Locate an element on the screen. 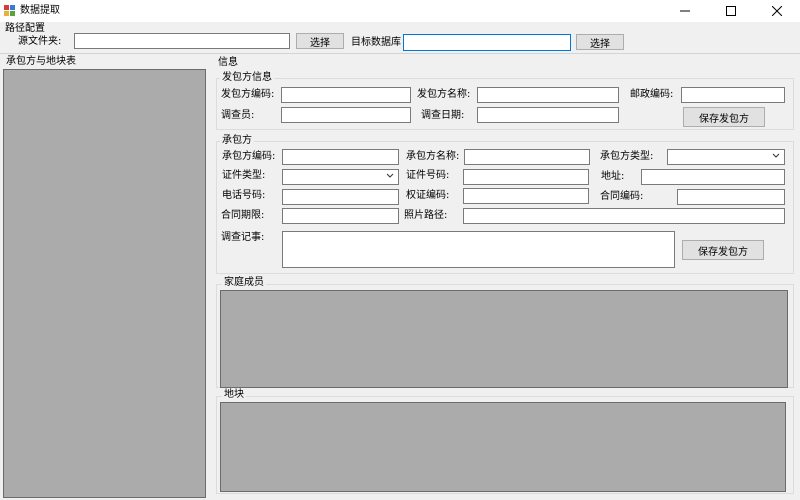 The width and height of the screenshot is (800, 500). phone-label: 电话号码: is located at coordinates (244, 195).